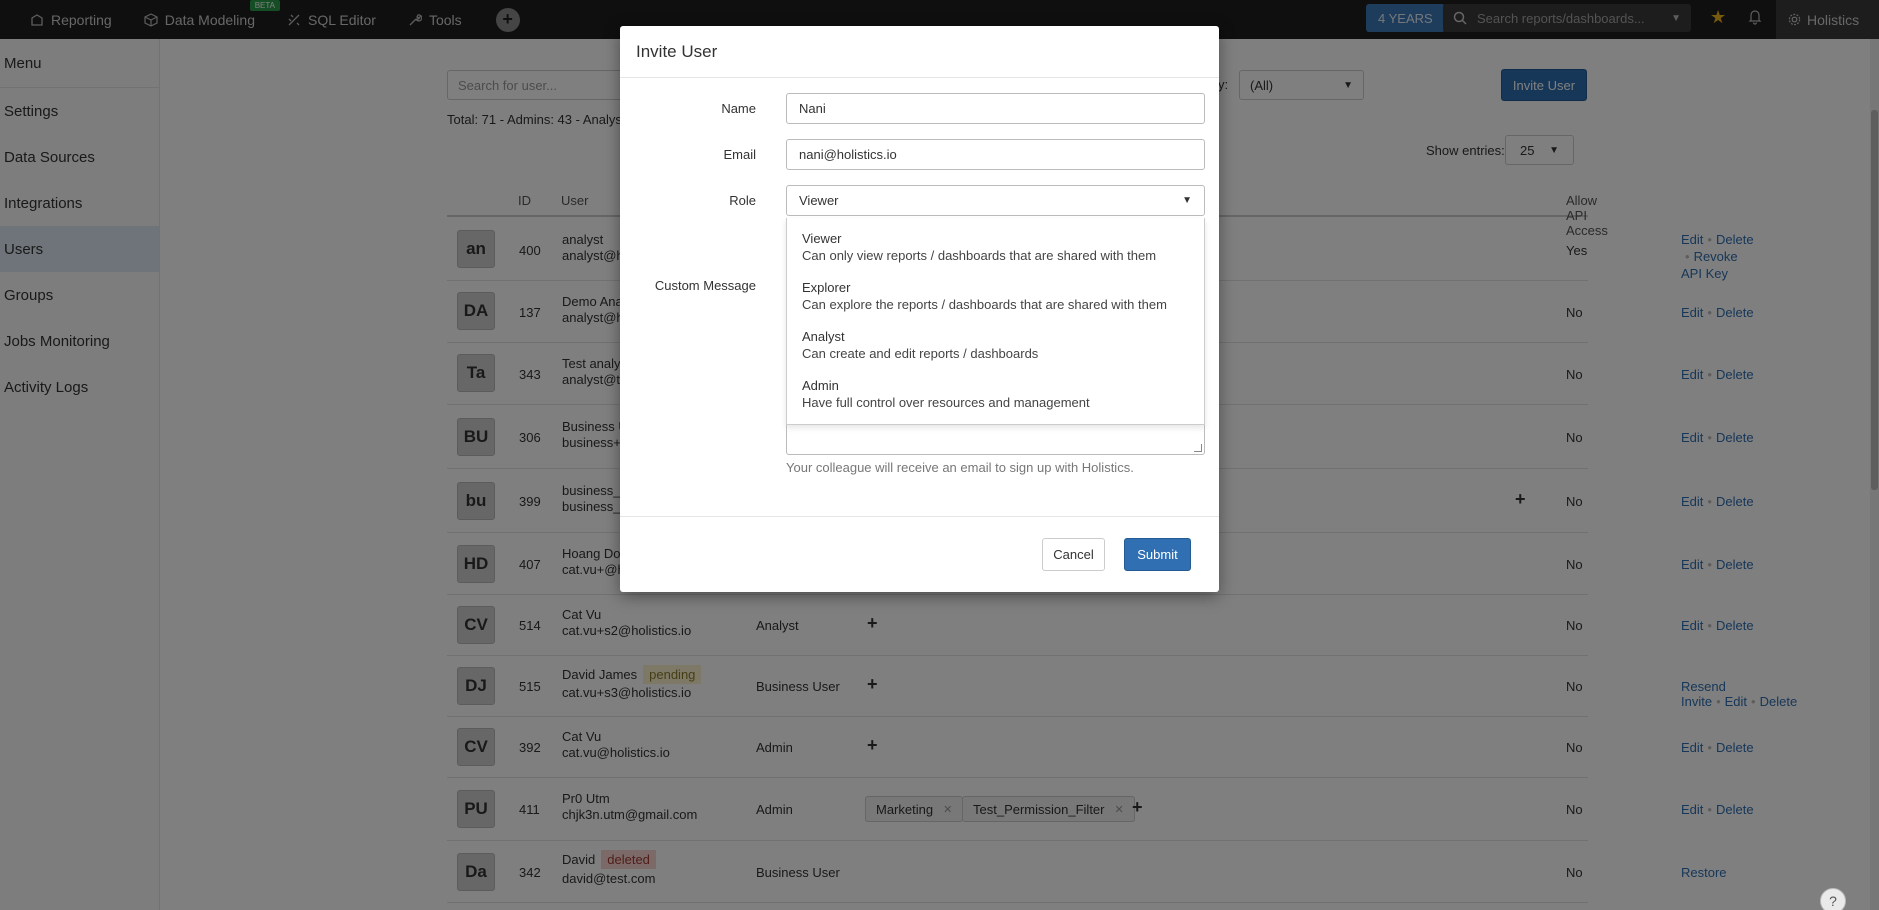 This screenshot has height=910, width=1879. What do you see at coordinates (742, 200) in the screenshot?
I see `role-label: Role` at bounding box center [742, 200].